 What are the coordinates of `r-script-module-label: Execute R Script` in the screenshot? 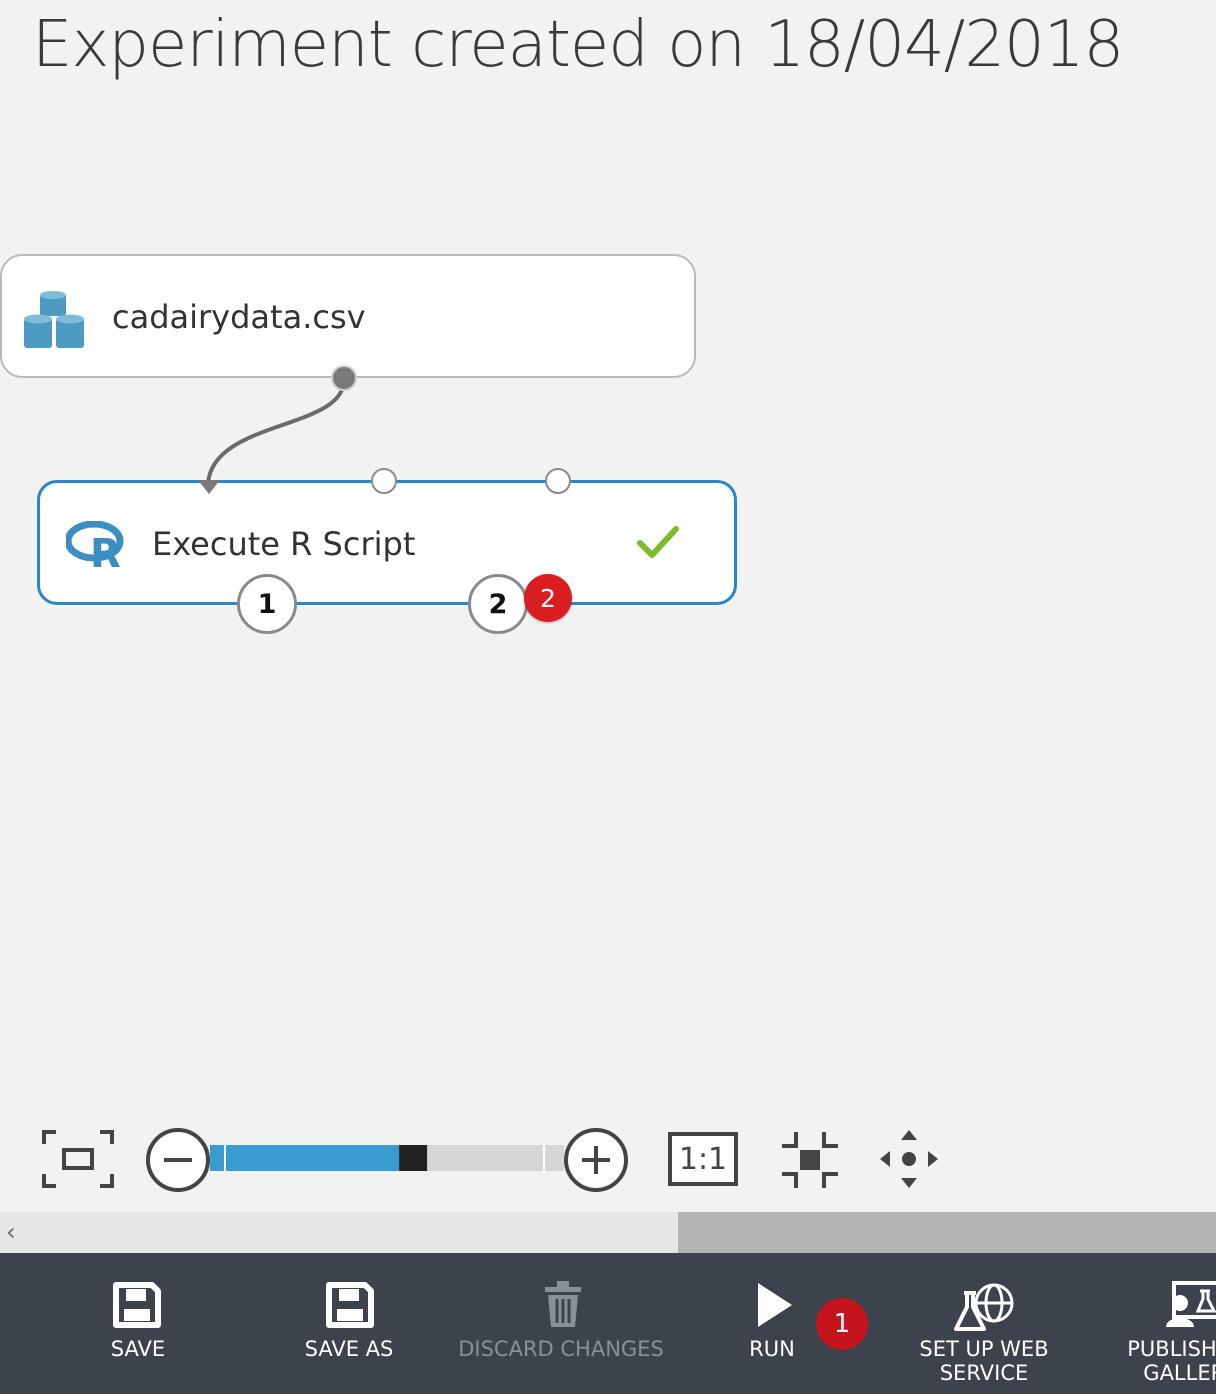 It's located at (284, 544).